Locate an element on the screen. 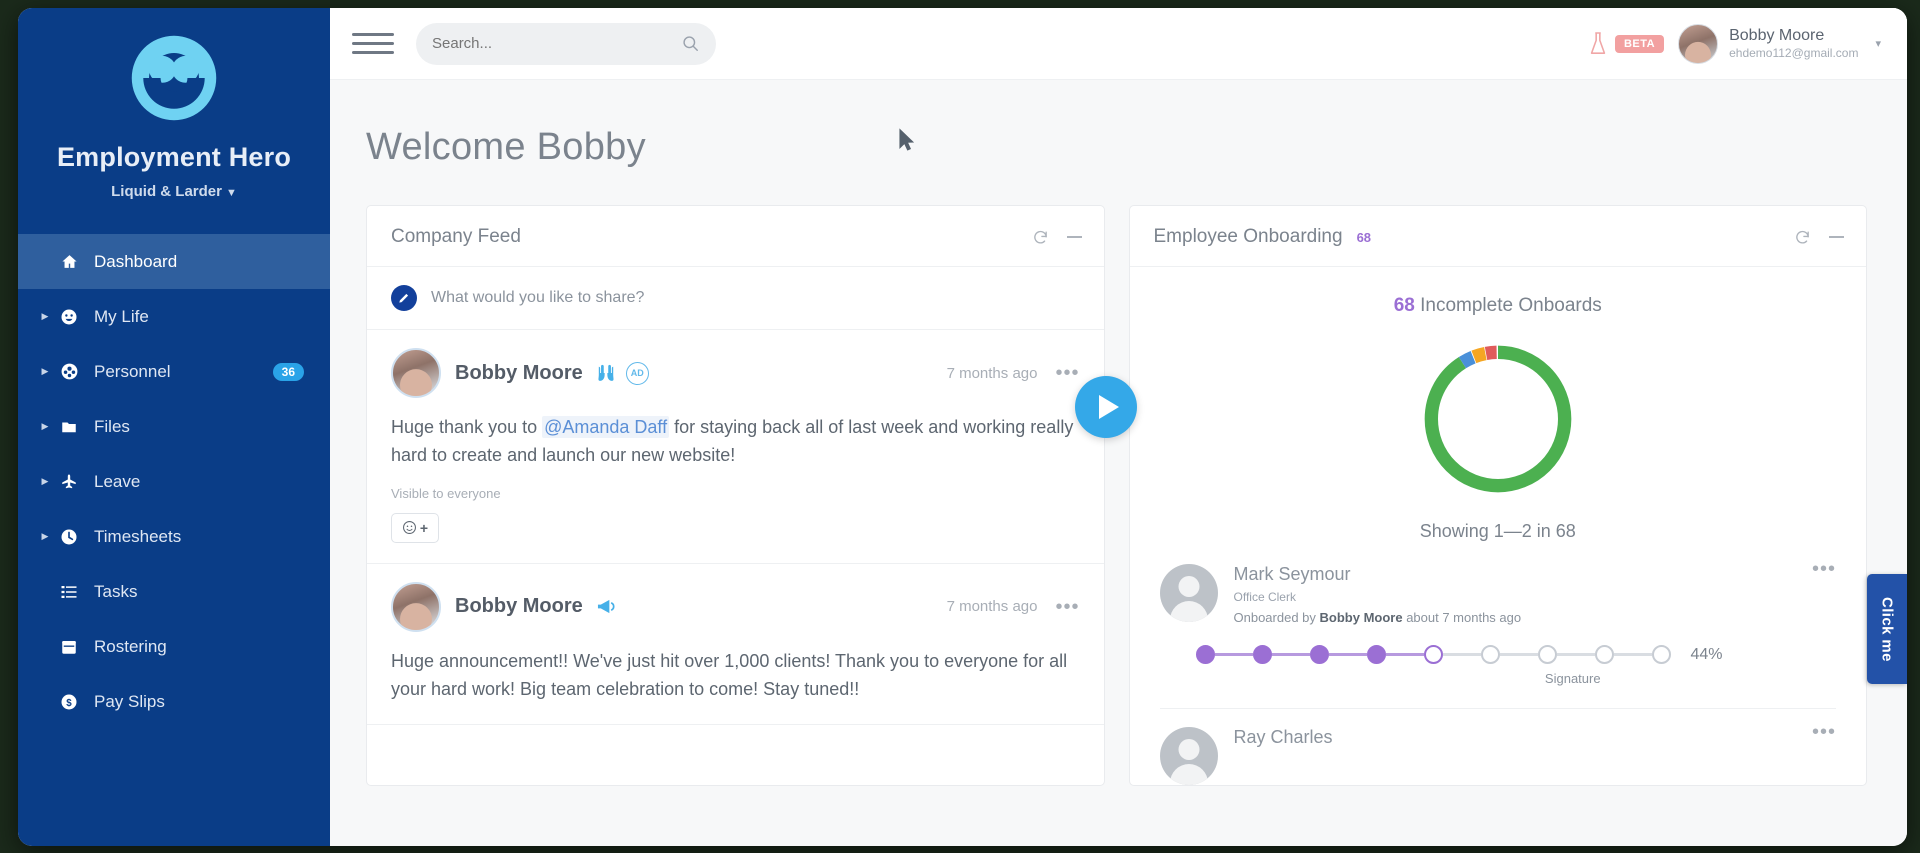 The image size is (1920, 853). company-feed-header: Company Feed is located at coordinates (735, 236).